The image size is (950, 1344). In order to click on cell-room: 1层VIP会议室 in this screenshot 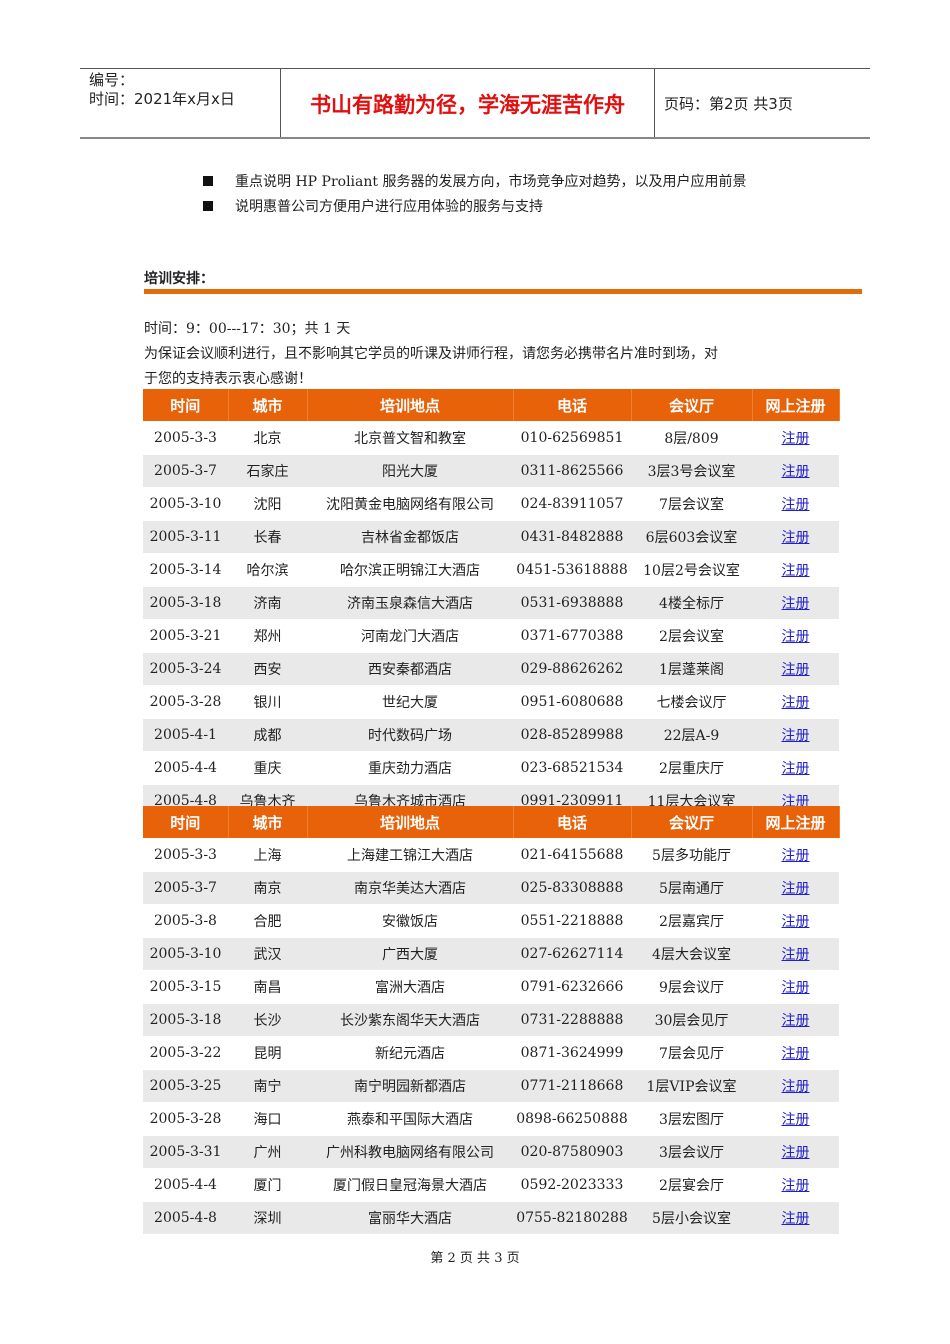, I will do `click(691, 1086)`.